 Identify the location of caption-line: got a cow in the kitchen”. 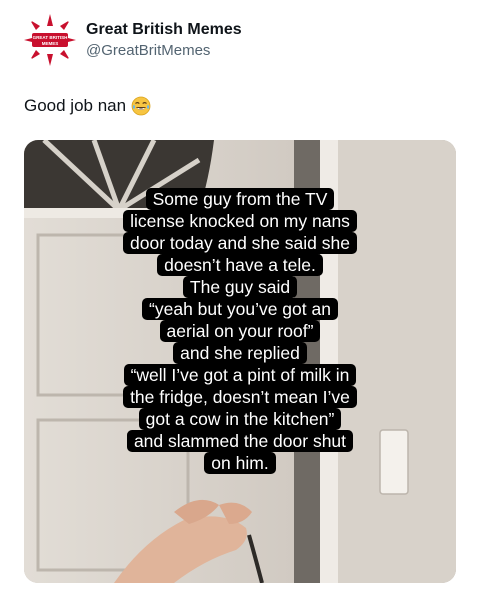
(240, 419).